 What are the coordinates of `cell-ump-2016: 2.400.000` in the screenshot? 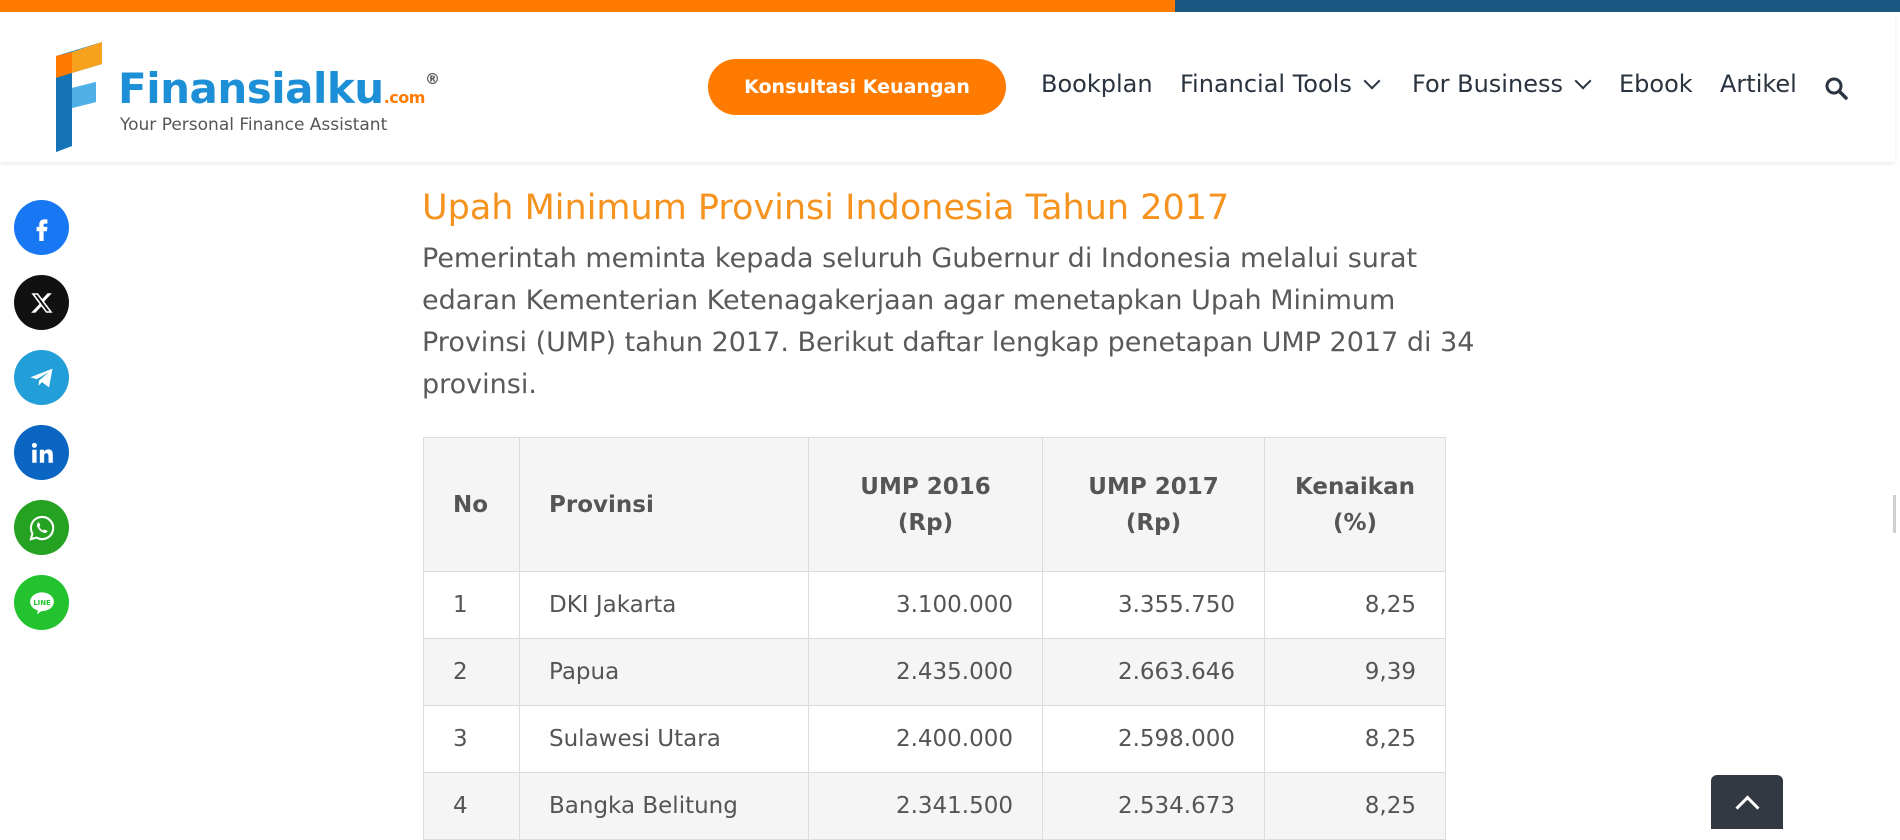 It's located at (925, 739).